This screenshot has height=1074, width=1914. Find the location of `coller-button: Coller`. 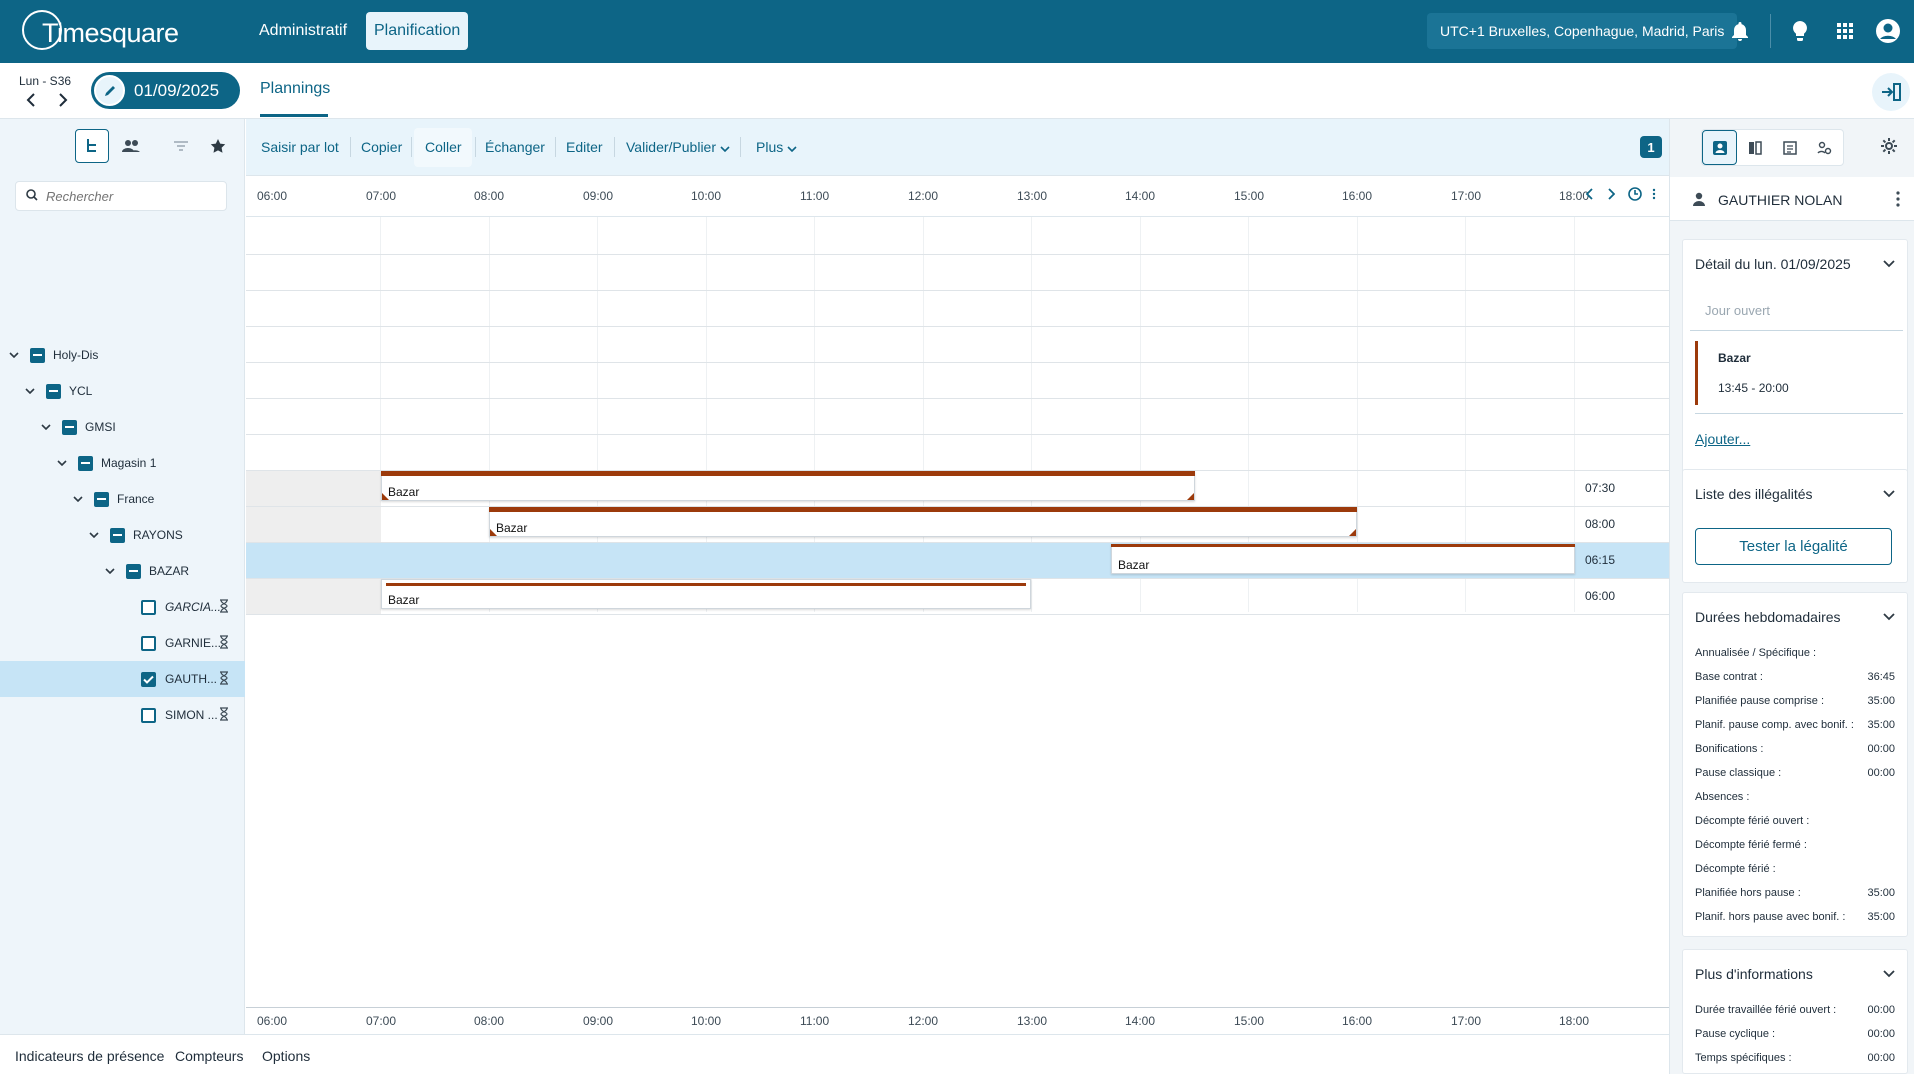

coller-button: Coller is located at coordinates (443, 147).